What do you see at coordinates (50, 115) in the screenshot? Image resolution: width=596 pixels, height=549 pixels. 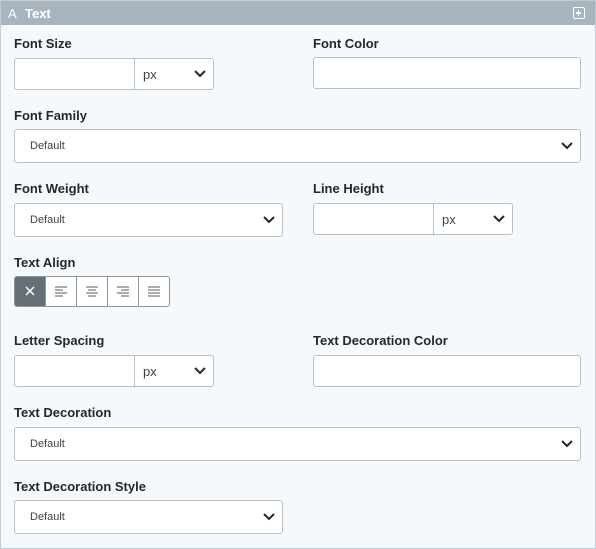 I see `font-family-label: Font Family` at bounding box center [50, 115].